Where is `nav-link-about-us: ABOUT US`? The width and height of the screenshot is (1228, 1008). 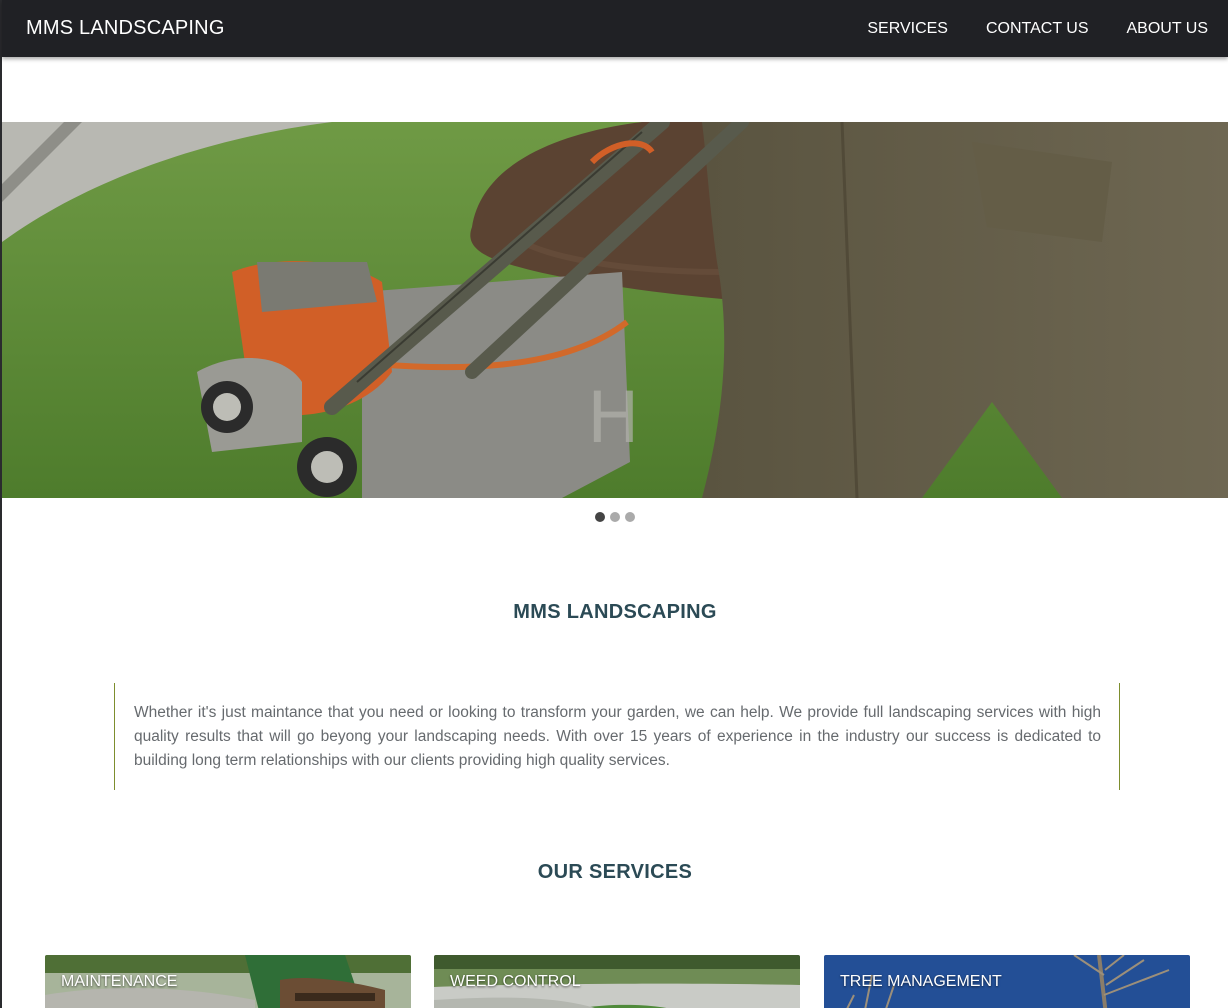
nav-link-about-us: ABOUT US is located at coordinates (1168, 29).